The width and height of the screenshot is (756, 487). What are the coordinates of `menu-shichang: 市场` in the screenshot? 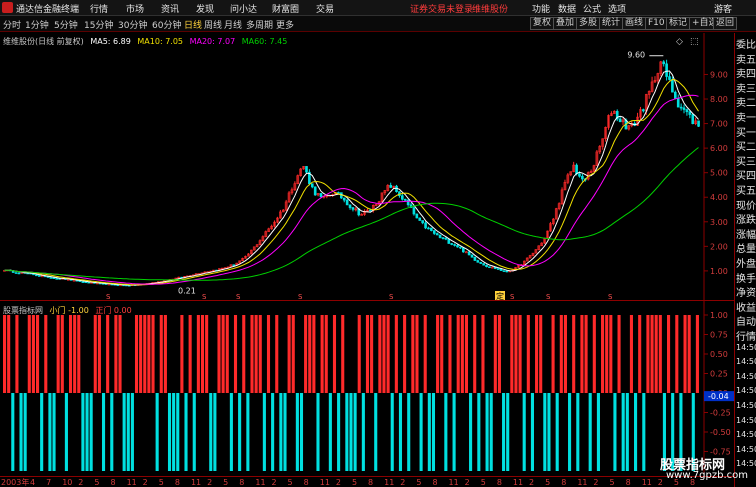 It's located at (135, 8).